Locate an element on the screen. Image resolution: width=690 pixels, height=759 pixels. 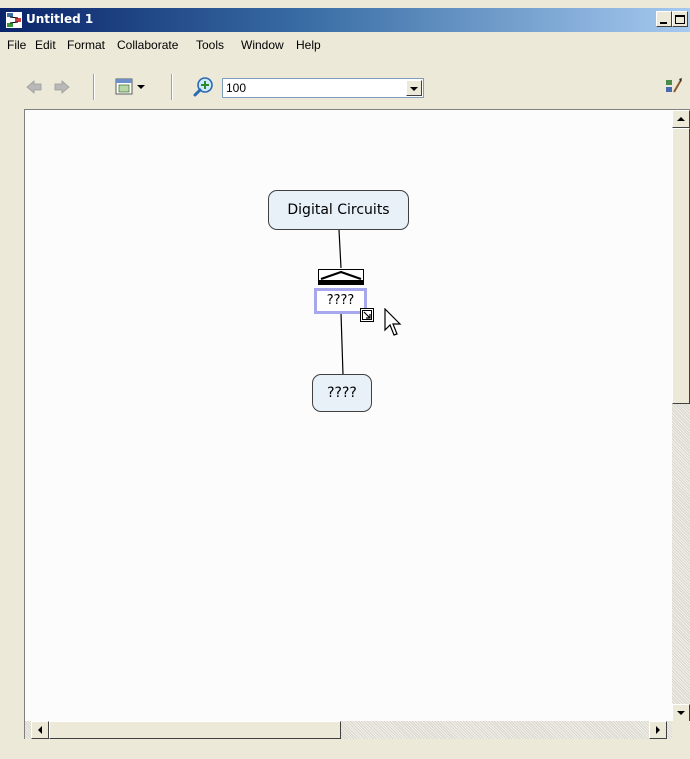
scrollbar-corner is located at coordinates (681, 730).